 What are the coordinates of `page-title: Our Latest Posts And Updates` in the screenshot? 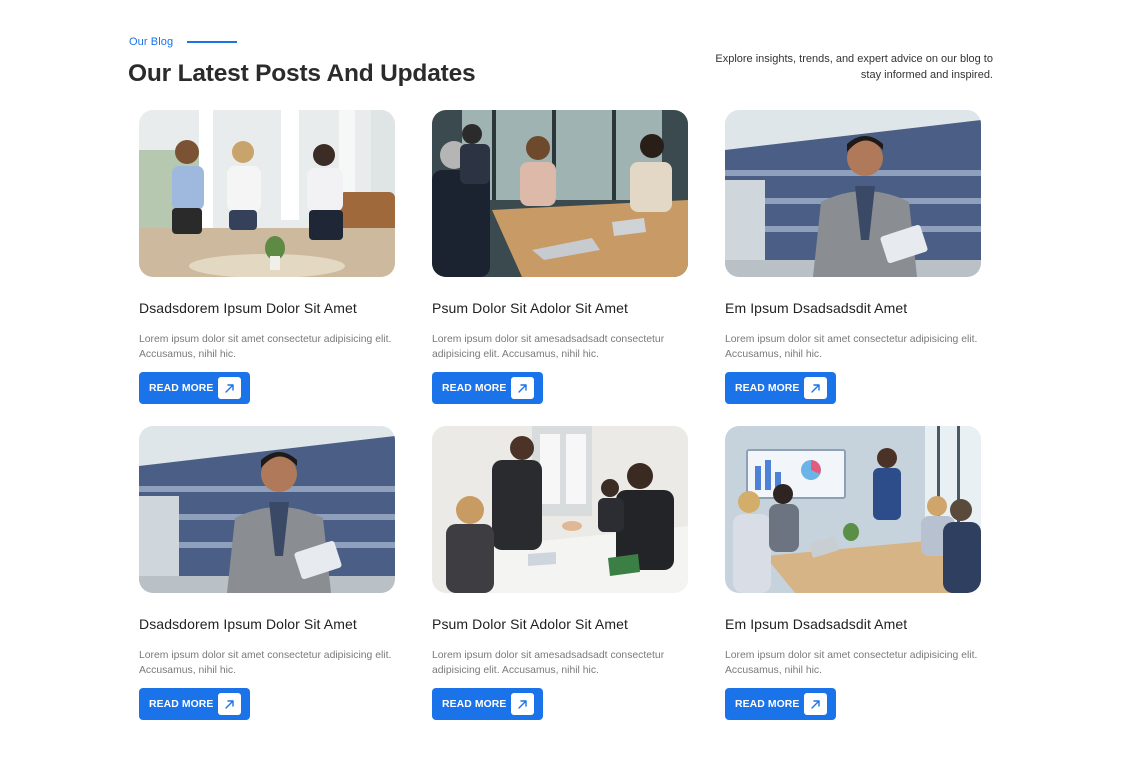 It's located at (302, 73).